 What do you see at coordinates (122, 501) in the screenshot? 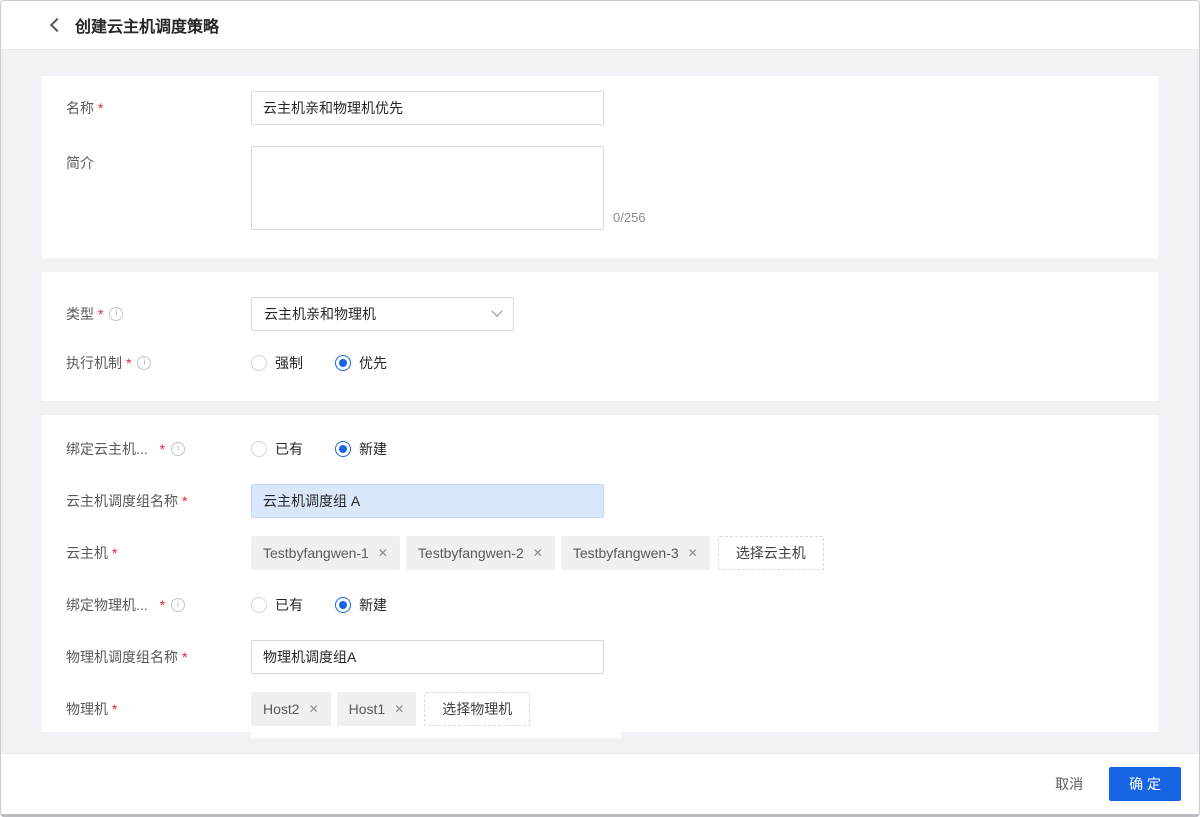
I see `vm-group-name-label-text: 云主机调度组名称` at bounding box center [122, 501].